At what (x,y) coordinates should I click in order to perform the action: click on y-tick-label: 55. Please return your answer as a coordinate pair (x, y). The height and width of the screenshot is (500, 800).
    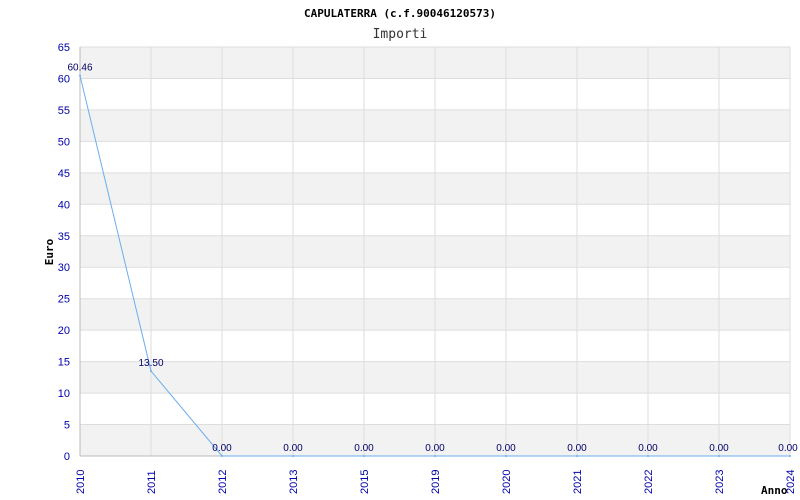
    Looking at the image, I should click on (64, 111).